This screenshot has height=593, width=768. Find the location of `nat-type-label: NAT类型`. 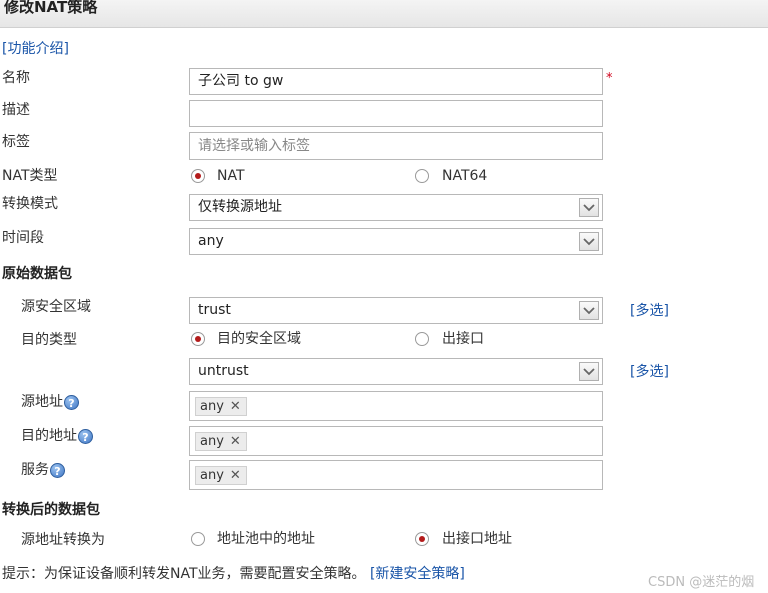

nat-type-label: NAT类型 is located at coordinates (30, 176).